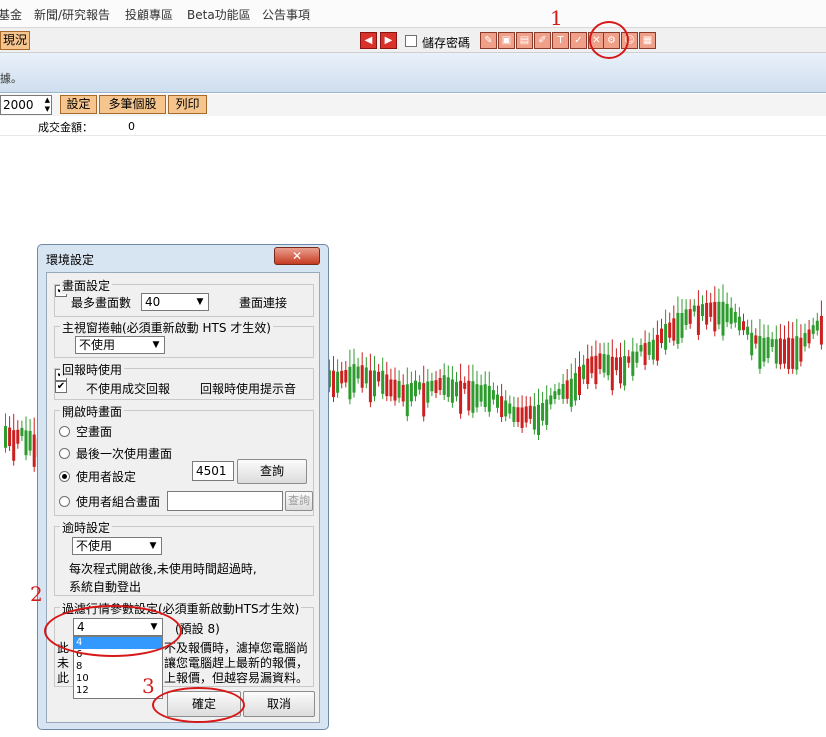  I want to click on turnover-value: 0, so click(131, 126).